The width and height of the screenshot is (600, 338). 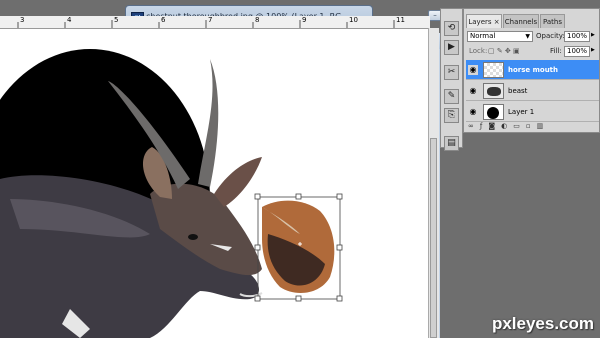 I want to click on panel-icon-strip: ⟲ ▶ ✂ ✎ ⎘ ▤, so click(x=451, y=79).